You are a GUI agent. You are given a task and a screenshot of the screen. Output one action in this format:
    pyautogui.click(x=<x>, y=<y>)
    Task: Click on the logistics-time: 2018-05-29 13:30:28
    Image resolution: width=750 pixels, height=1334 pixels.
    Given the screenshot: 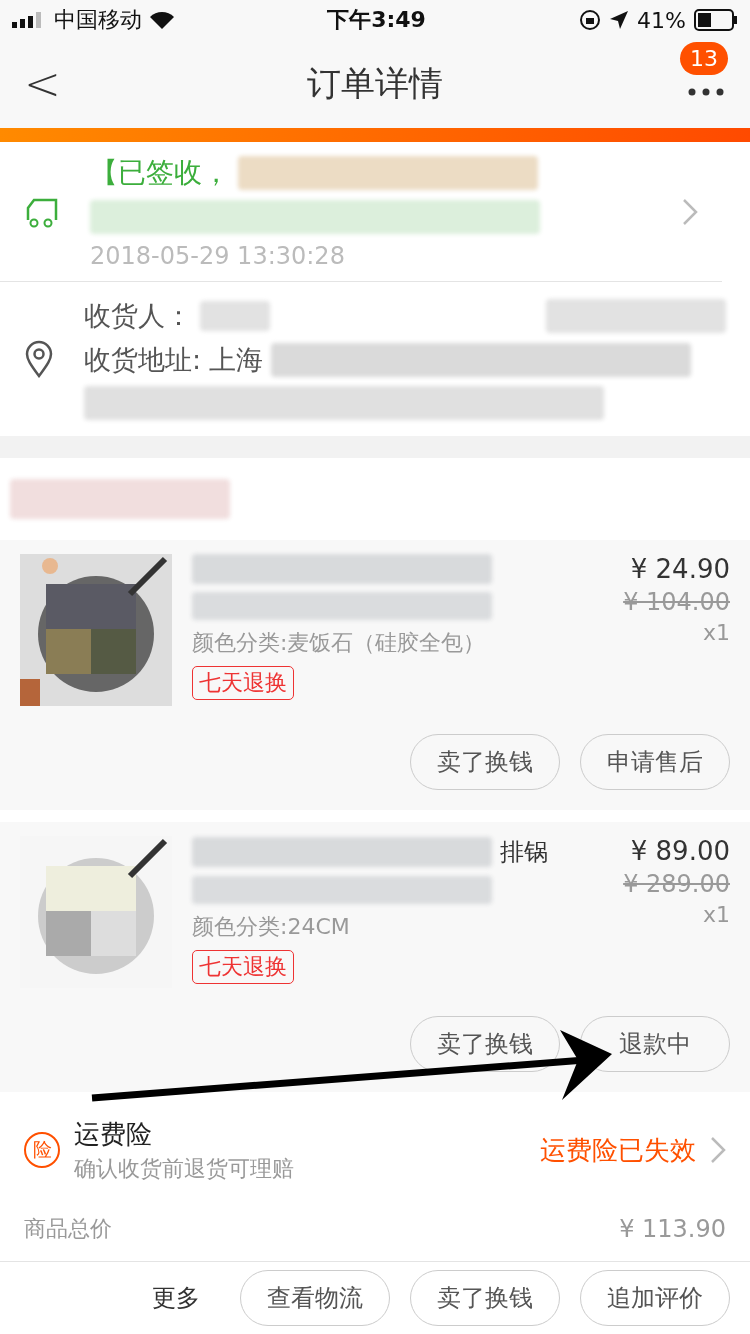 What is the action you would take?
    pyautogui.click(x=218, y=255)
    